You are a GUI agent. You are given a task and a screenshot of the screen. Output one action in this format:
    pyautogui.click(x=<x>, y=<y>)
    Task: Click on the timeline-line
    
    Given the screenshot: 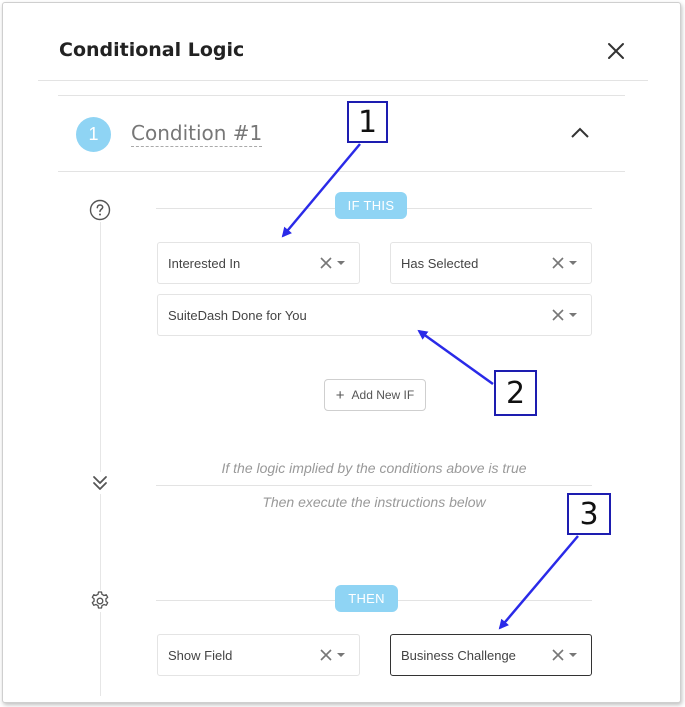 What is the action you would take?
    pyautogui.click(x=100, y=459)
    